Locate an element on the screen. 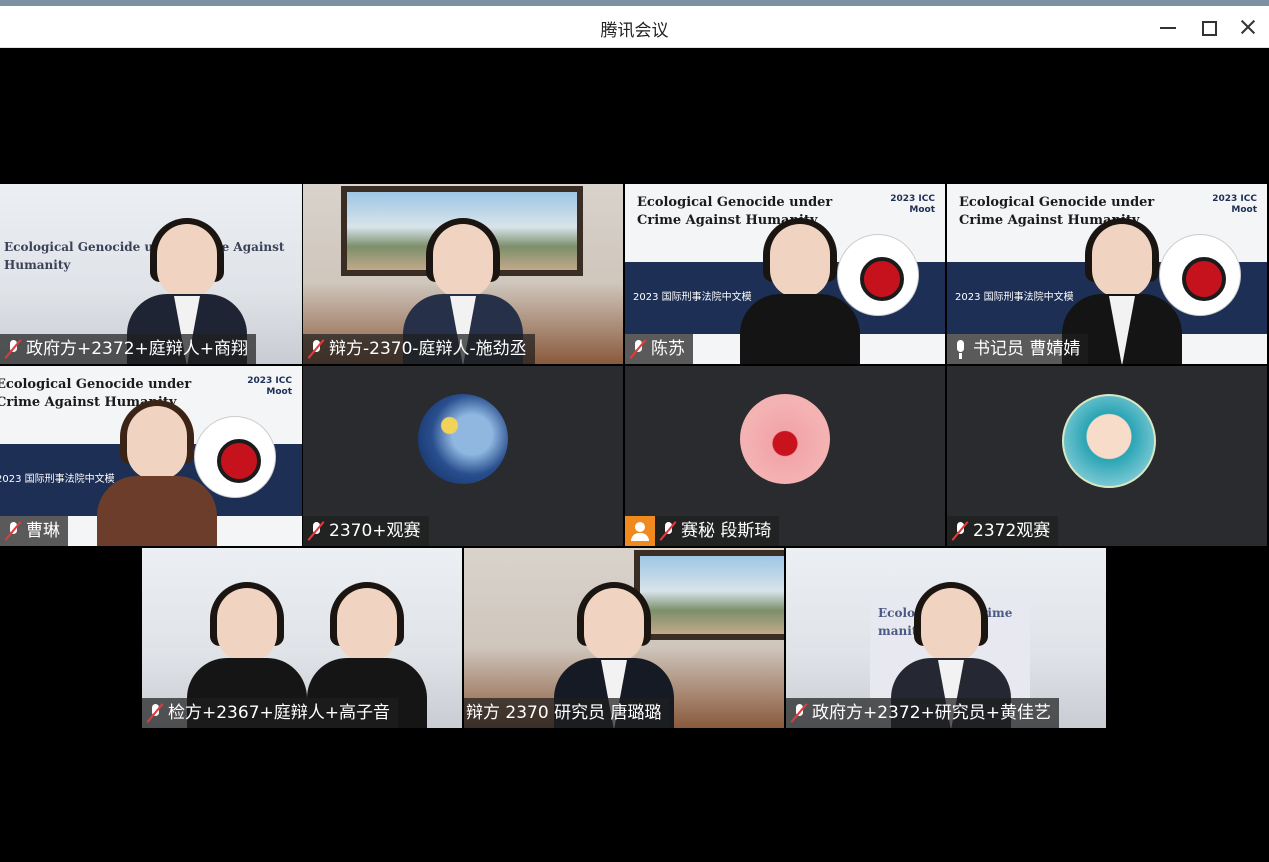 This screenshot has width=1269, height=862. host-person-icon is located at coordinates (640, 531).